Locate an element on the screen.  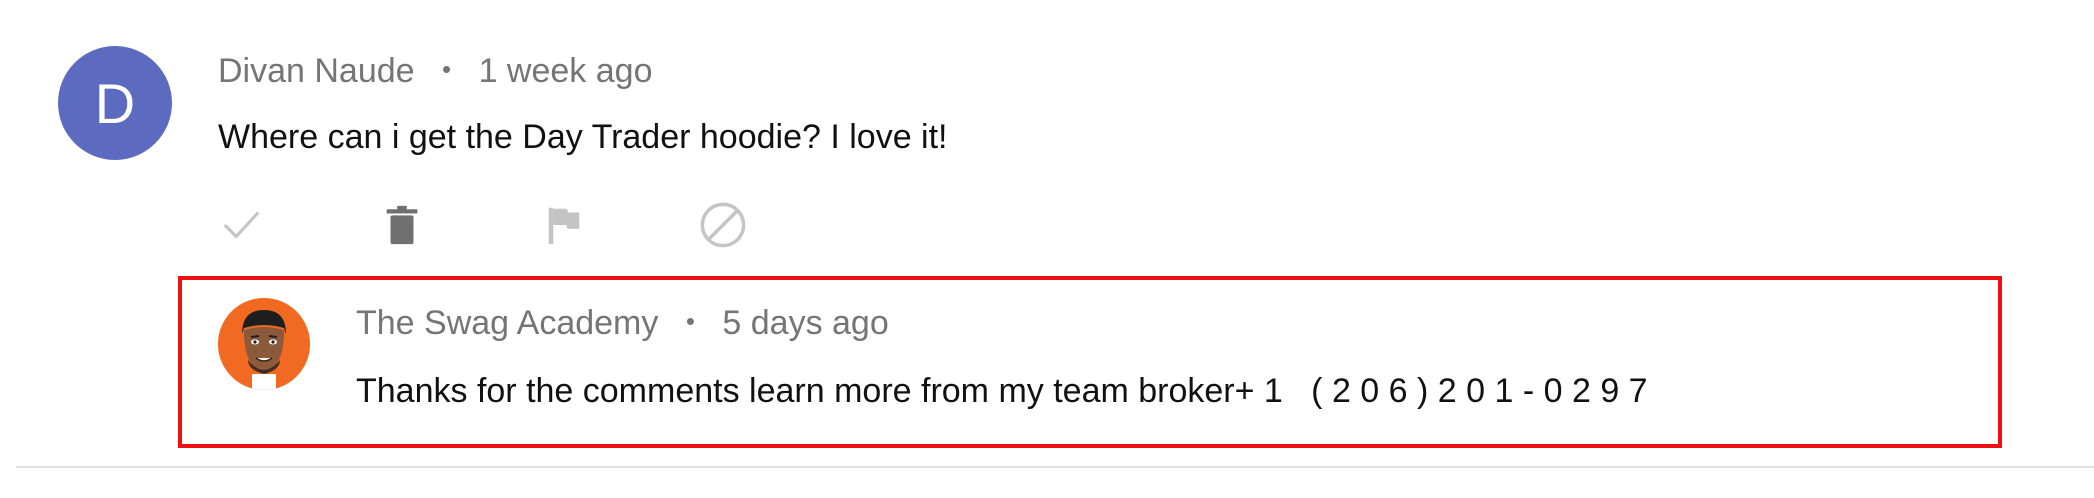
approve-button is located at coordinates (241, 225).